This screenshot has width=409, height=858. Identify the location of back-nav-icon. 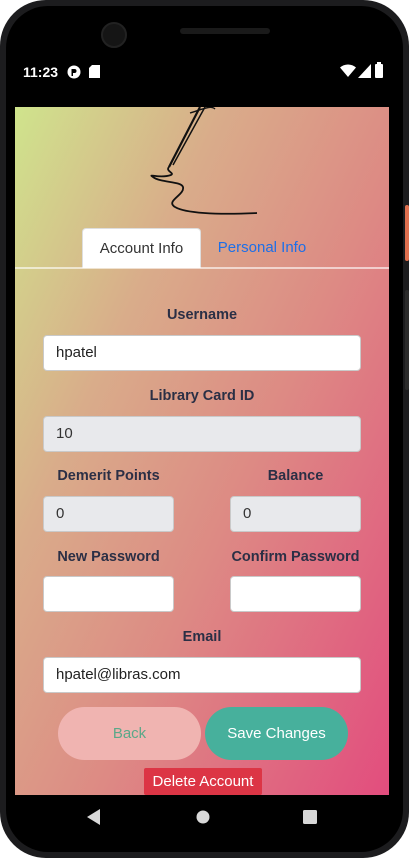
(94, 819).